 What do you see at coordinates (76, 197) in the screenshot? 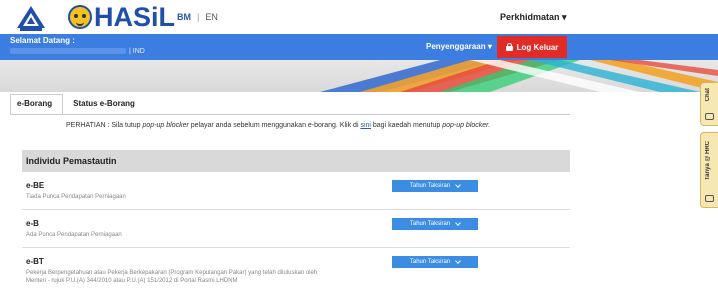
I see `form-description: Tiada Punca Pendapatan Perniagaan` at bounding box center [76, 197].